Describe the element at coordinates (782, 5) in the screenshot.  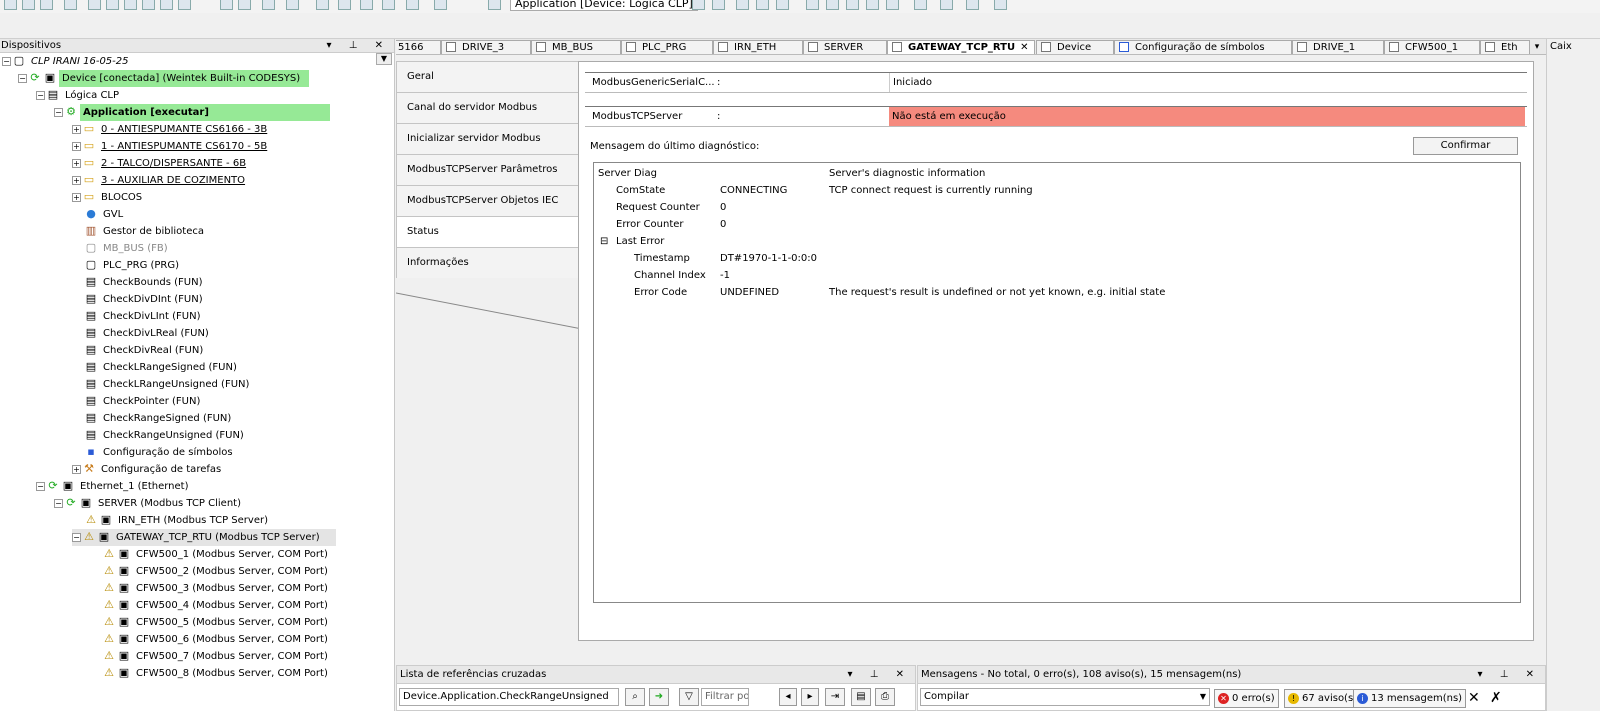
I see `reset-icon` at that location.